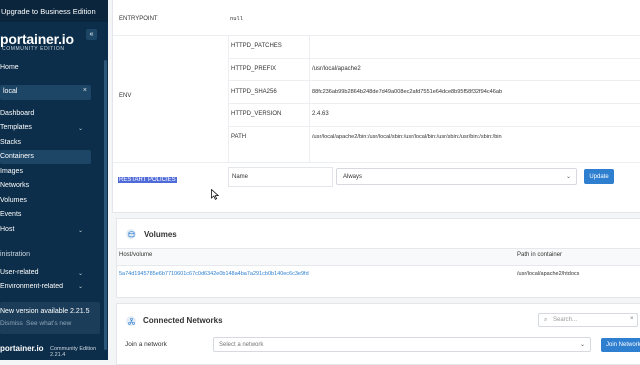 This screenshot has width=640, height=365. Describe the element at coordinates (45, 311) in the screenshot. I see `new-version-text: New version available 2.21.5` at that location.